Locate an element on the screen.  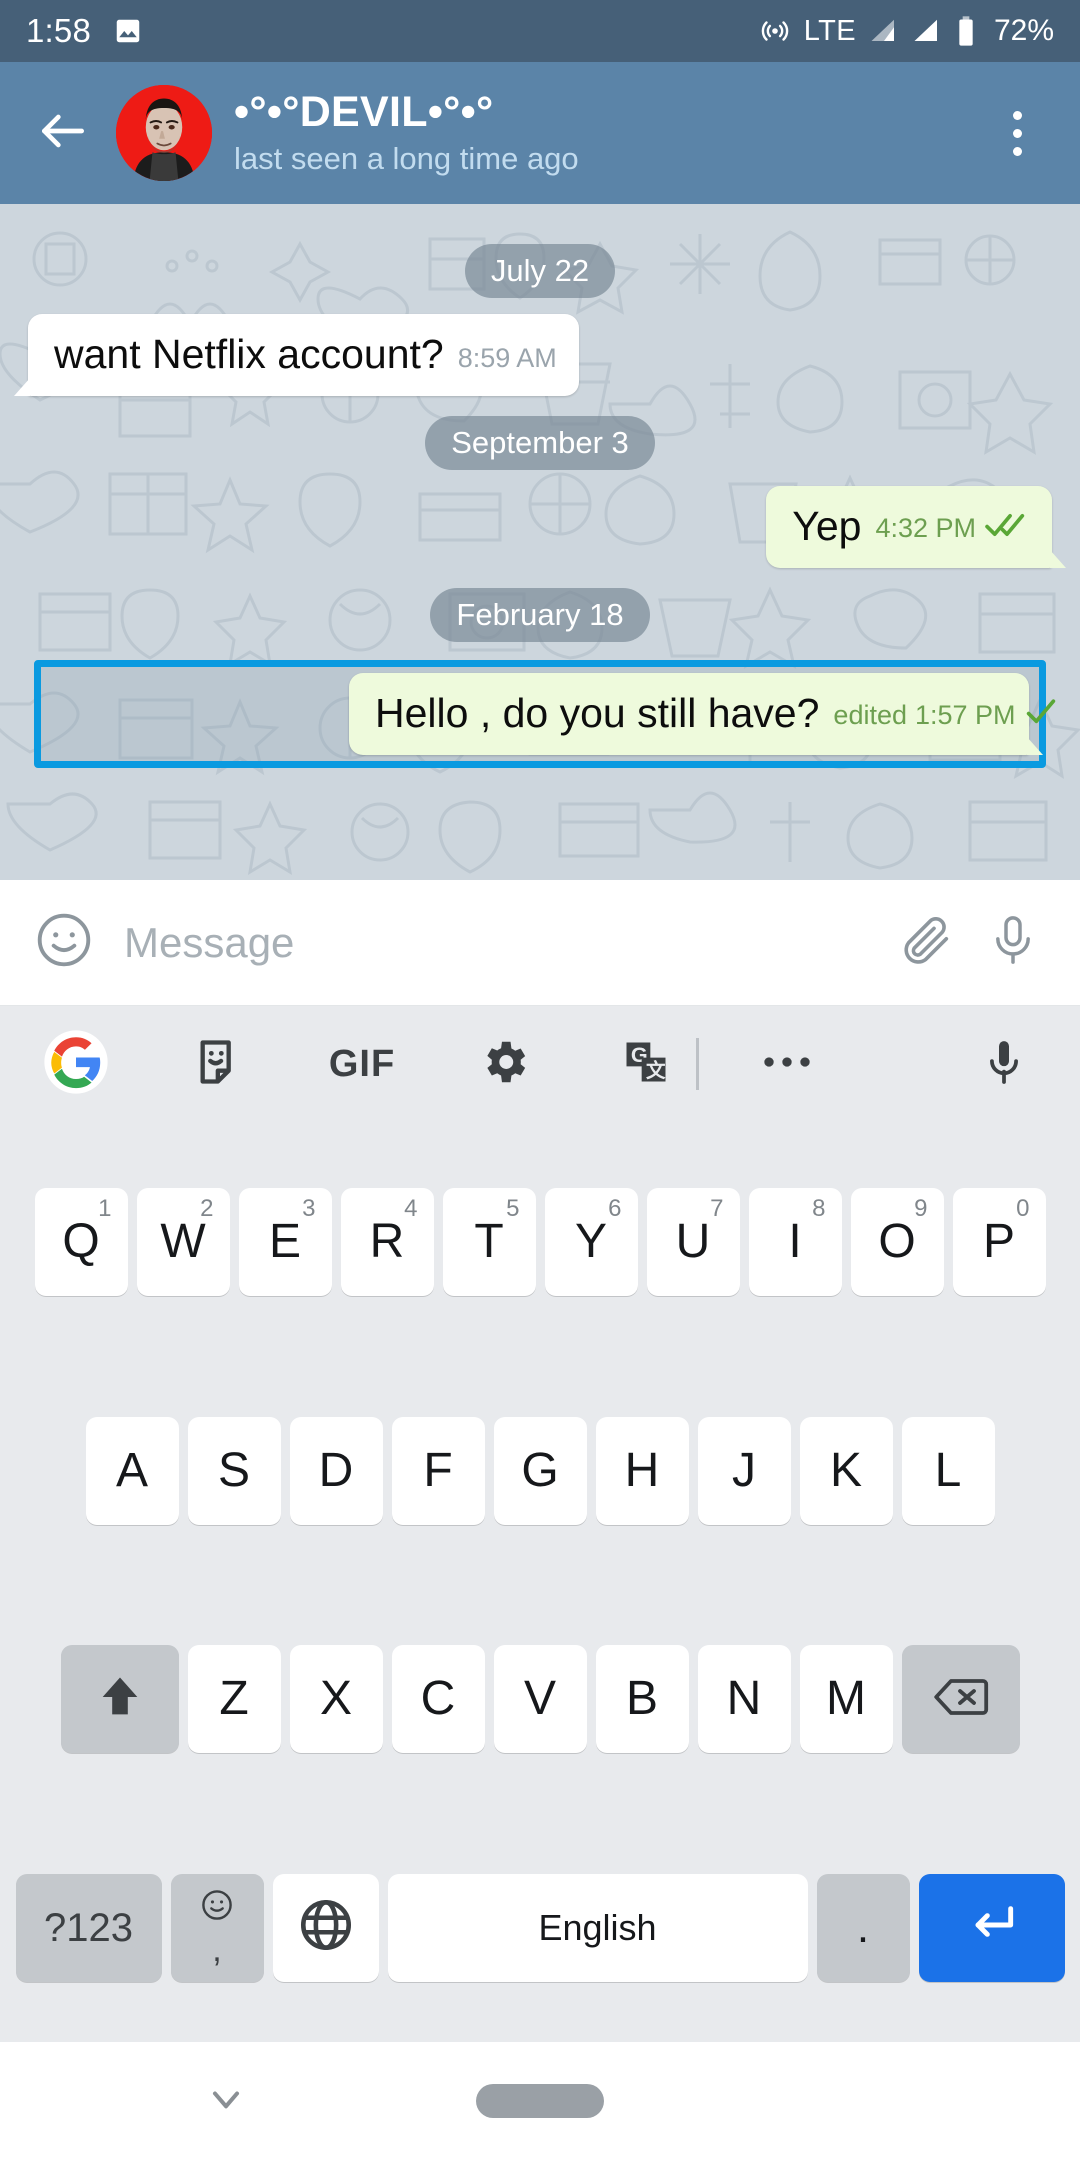
key-g: G is located at coordinates (540, 1470).